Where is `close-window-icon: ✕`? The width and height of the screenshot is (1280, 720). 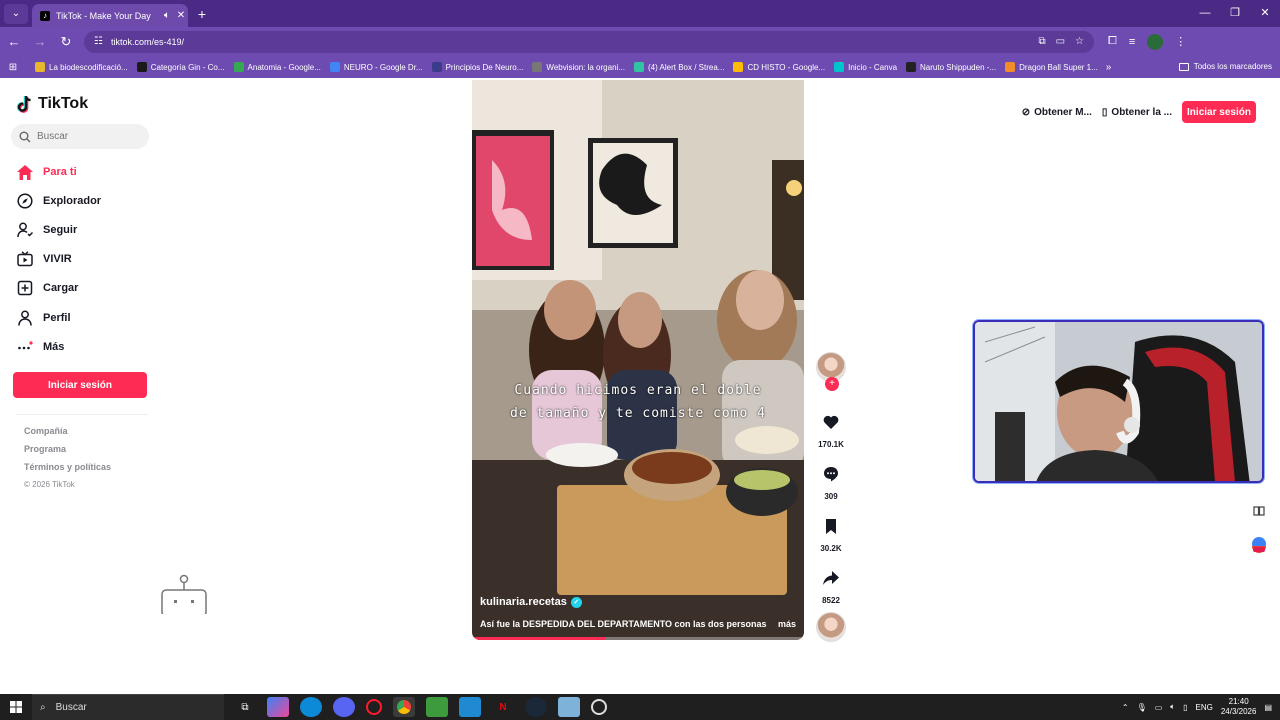
close-window-icon: ✕ is located at coordinates (1265, 13).